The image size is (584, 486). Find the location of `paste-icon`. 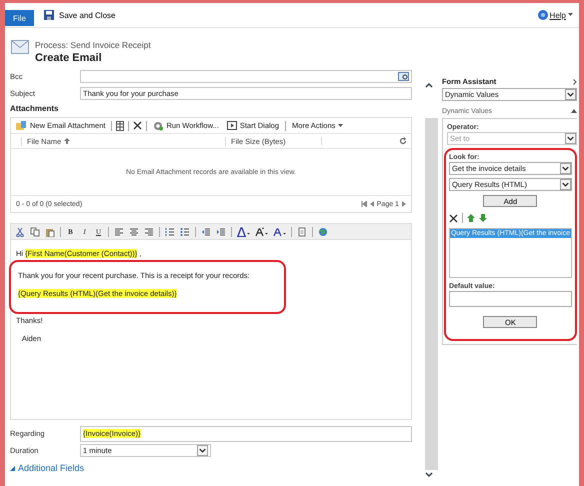

paste-icon is located at coordinates (50, 231).